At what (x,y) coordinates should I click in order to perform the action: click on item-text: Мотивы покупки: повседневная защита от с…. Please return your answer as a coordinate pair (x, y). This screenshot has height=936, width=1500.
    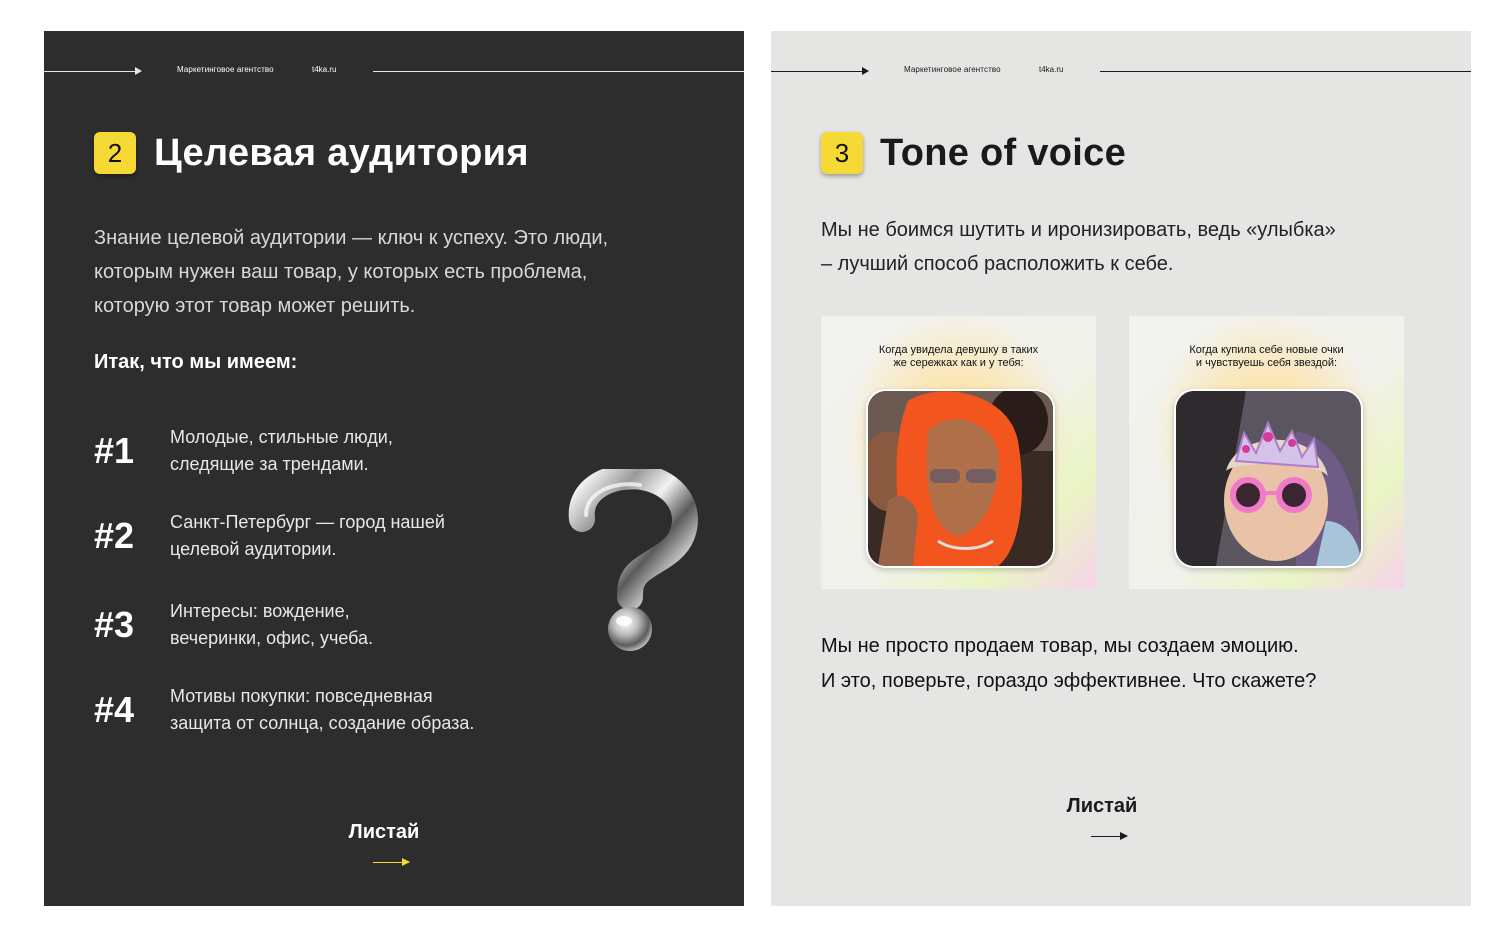
    Looking at the image, I should click on (322, 710).